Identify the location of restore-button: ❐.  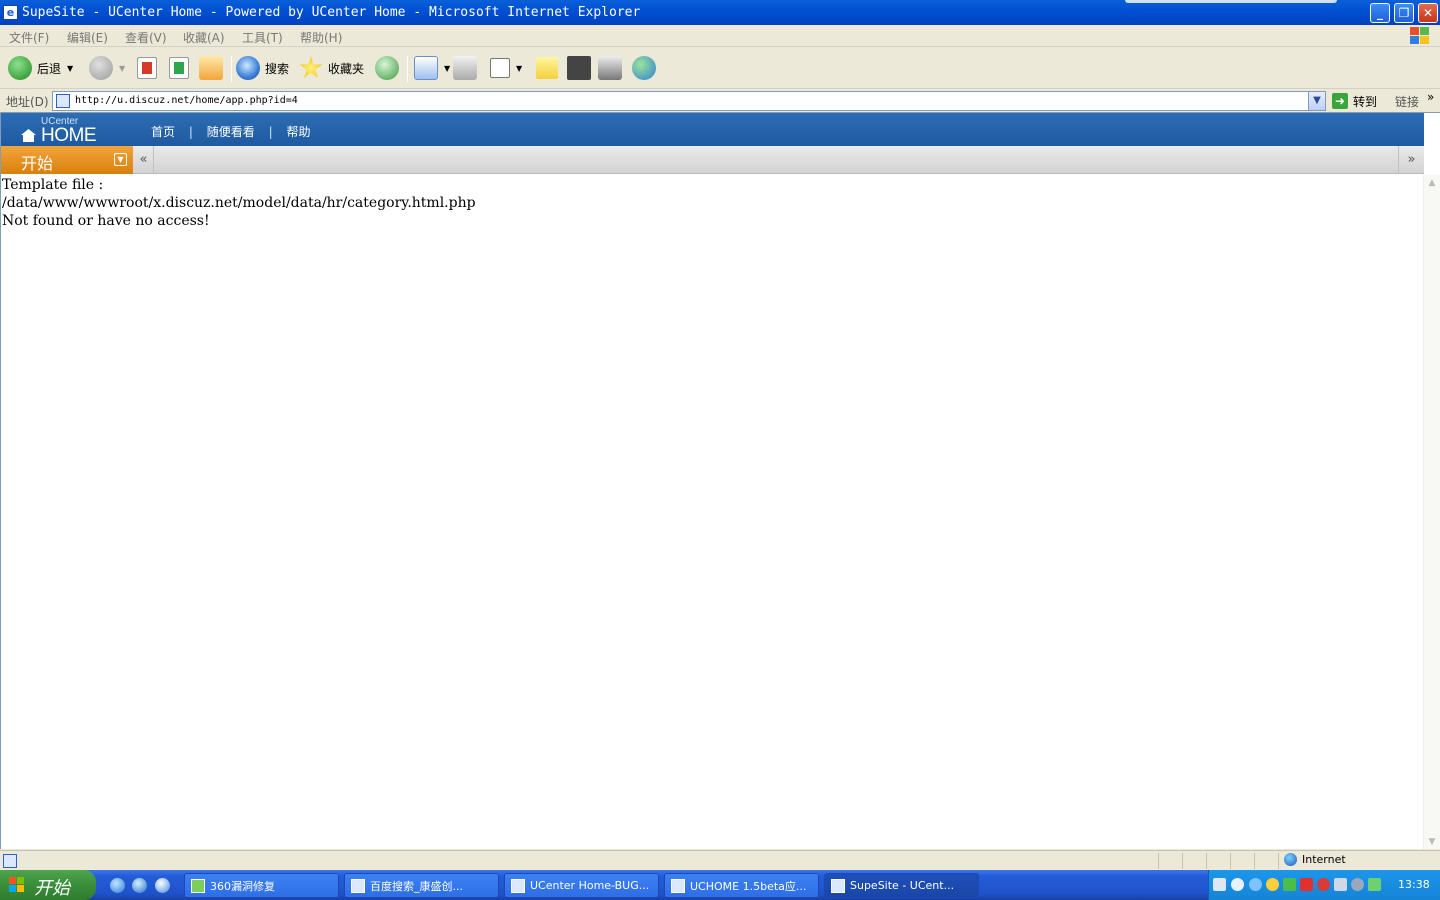
(1404, 13).